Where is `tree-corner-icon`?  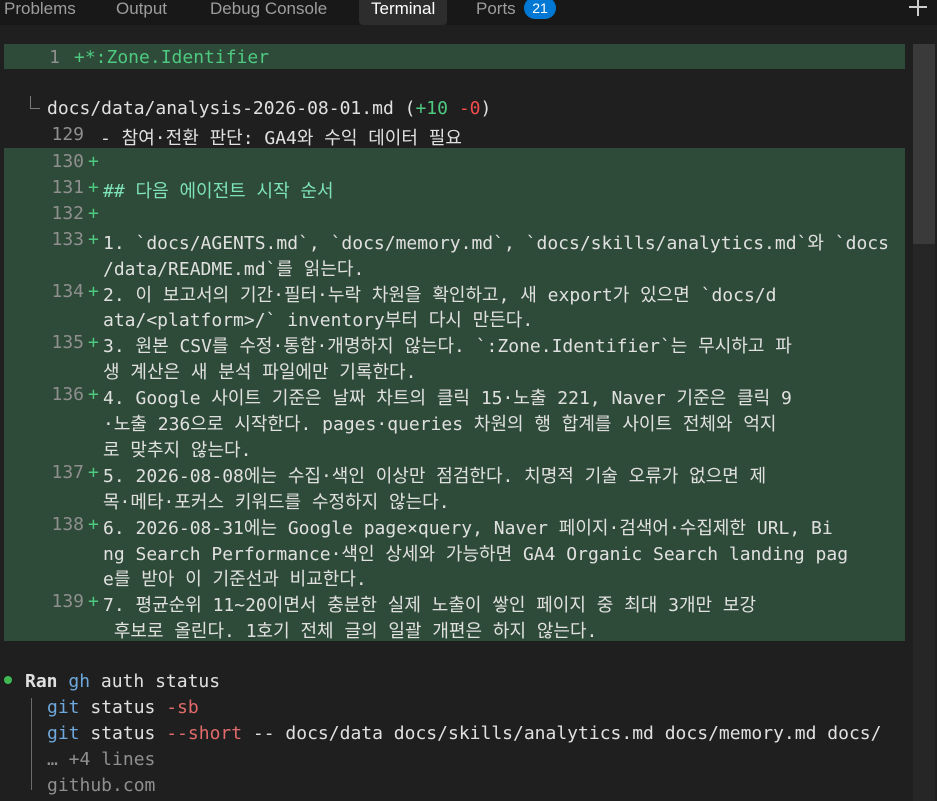 tree-corner-icon is located at coordinates (35, 102).